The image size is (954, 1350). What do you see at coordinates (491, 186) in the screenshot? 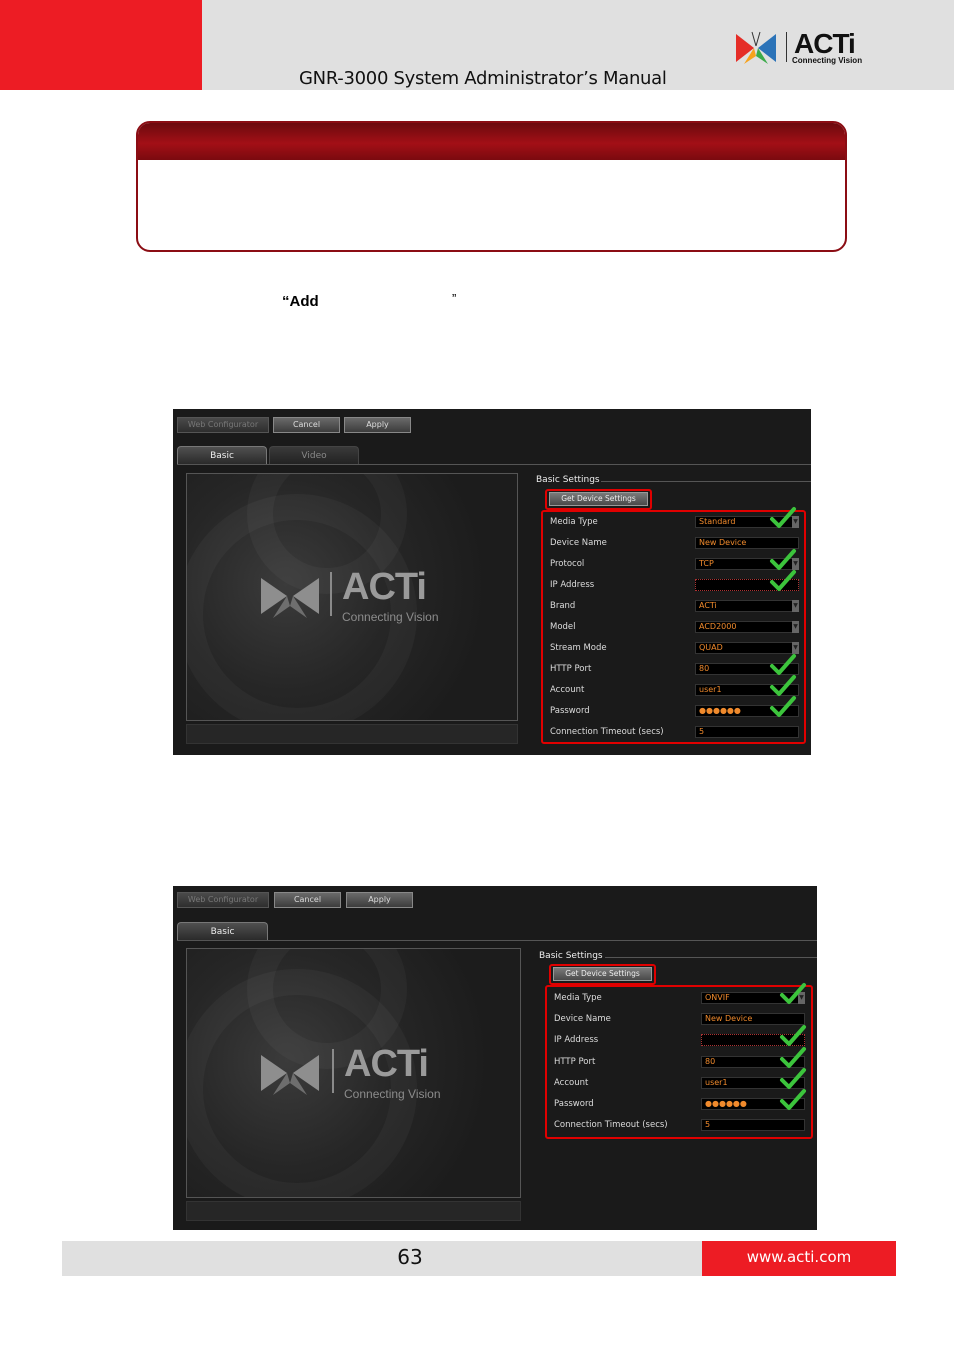
I see `note-box` at bounding box center [491, 186].